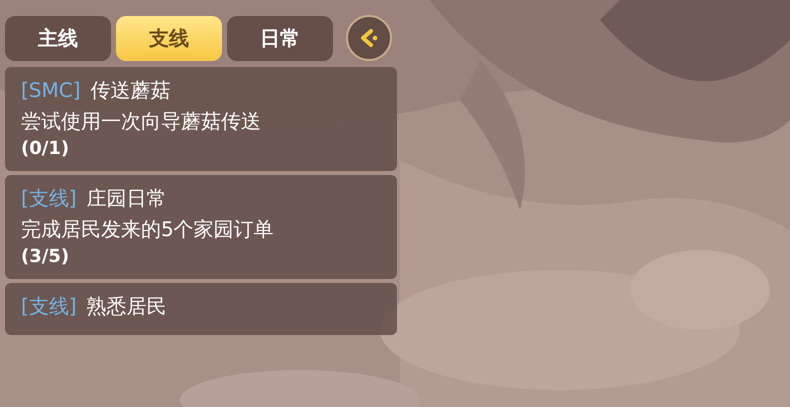  What do you see at coordinates (130, 90) in the screenshot?
I see `quest-title: 传送蘑菇` at bounding box center [130, 90].